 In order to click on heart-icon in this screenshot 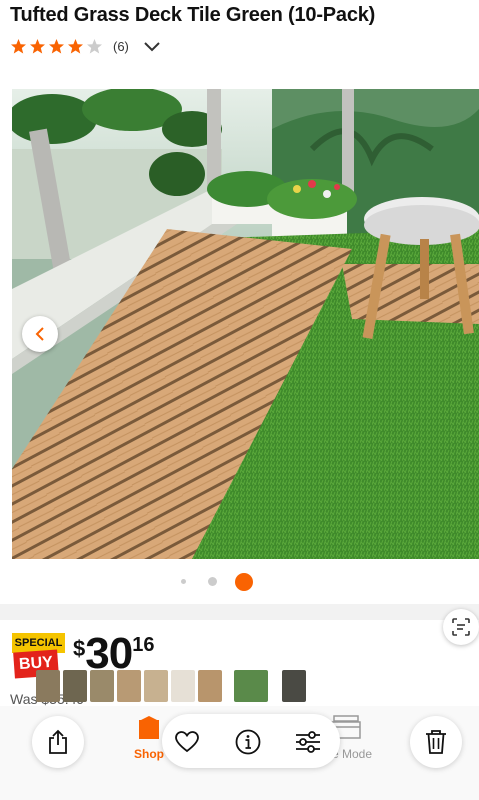, I will do `click(187, 742)`.